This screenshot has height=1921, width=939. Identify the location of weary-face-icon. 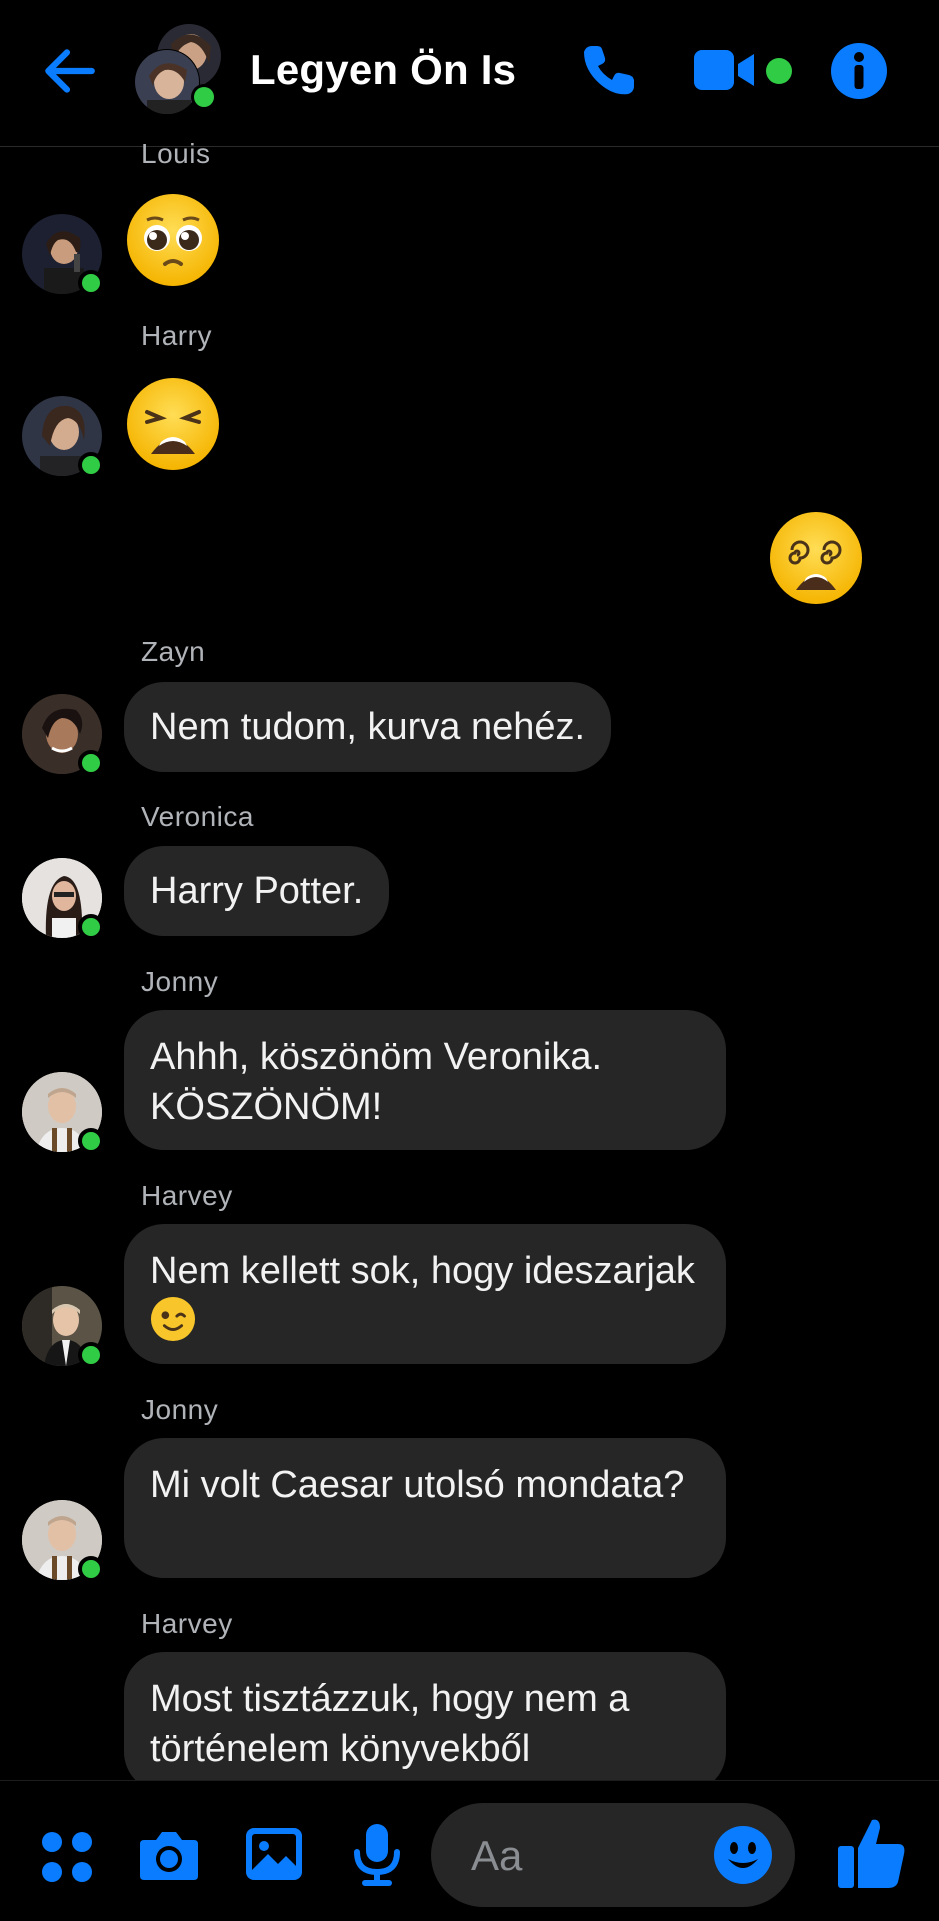
(173, 424).